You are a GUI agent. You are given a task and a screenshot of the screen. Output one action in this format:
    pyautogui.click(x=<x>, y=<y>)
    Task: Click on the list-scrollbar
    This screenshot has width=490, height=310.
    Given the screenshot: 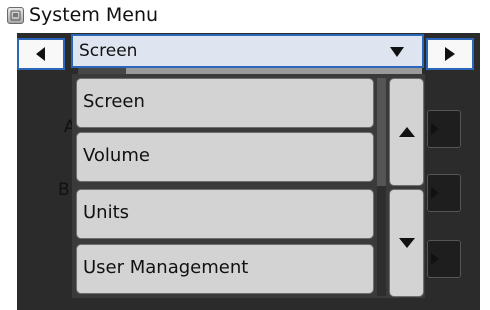 What is the action you would take?
    pyautogui.click(x=381, y=187)
    